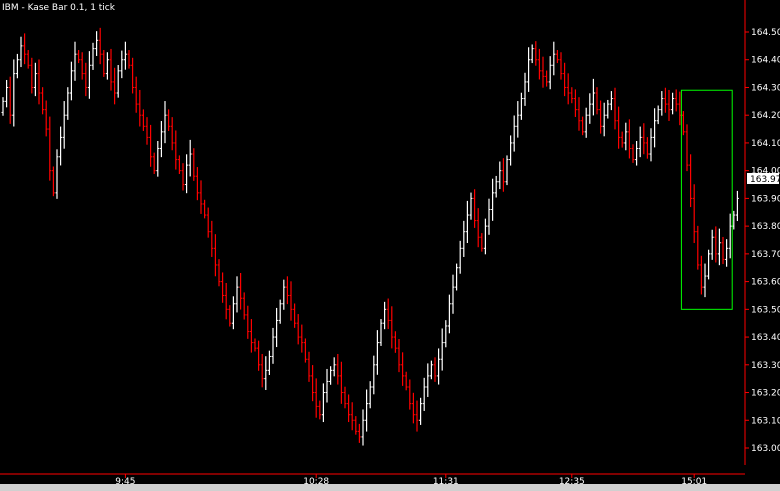 The height and width of the screenshot is (491, 780). Describe the element at coordinates (765, 255) in the screenshot. I see `y-tick-label: 163.70` at that location.